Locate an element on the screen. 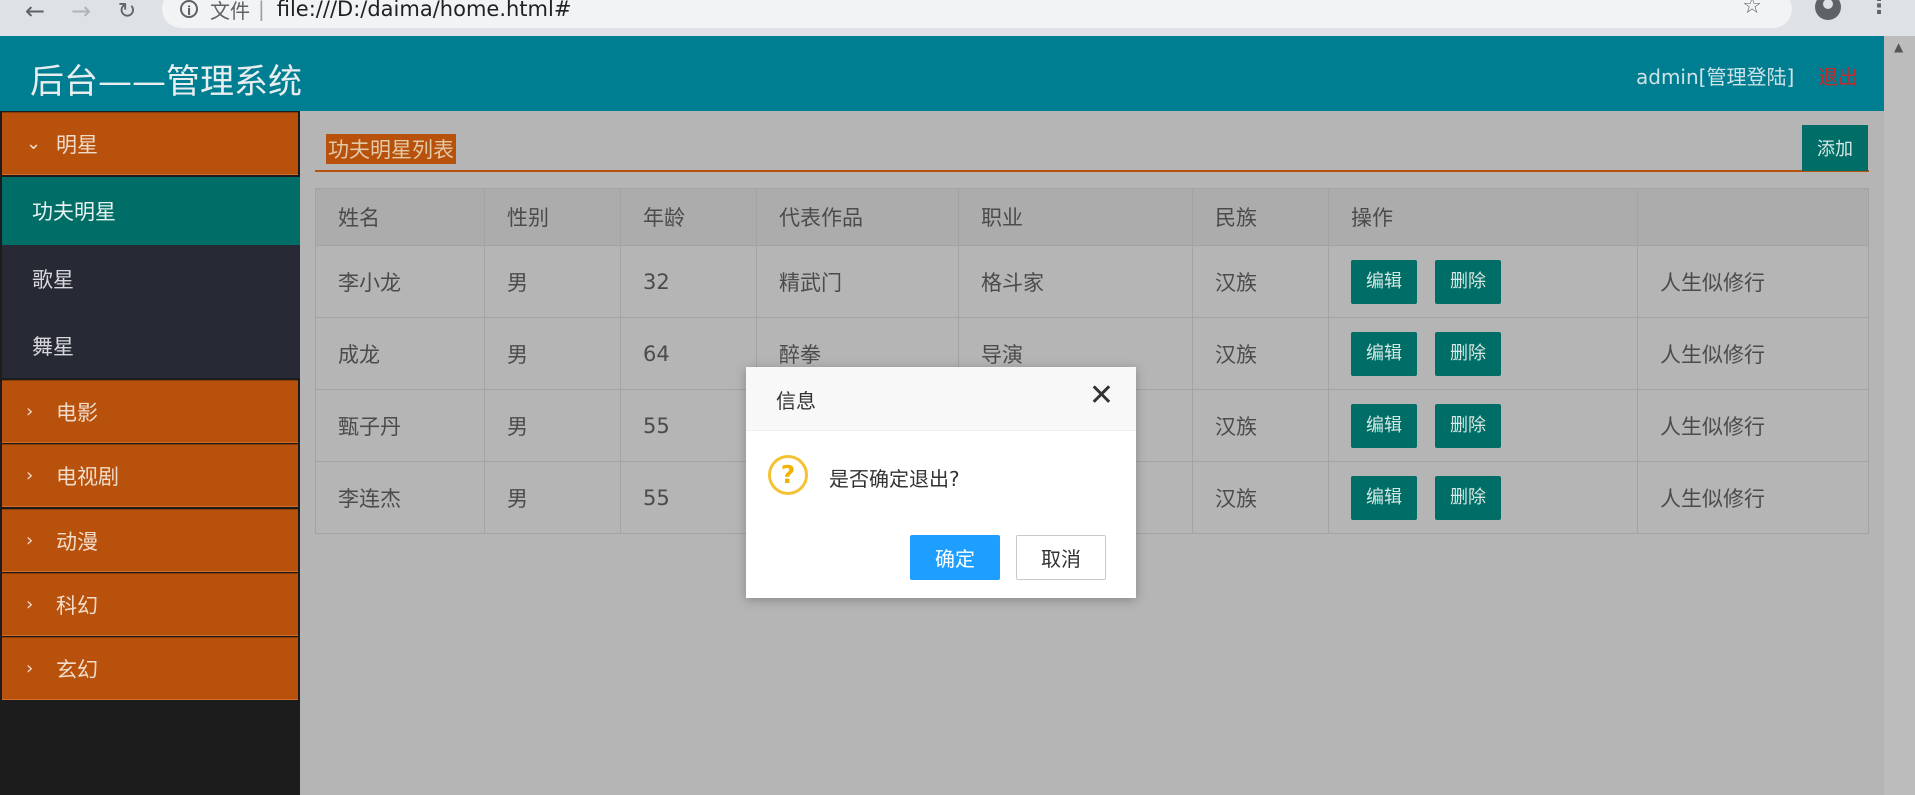  cell-name: 李连杰 is located at coordinates (400, 497).